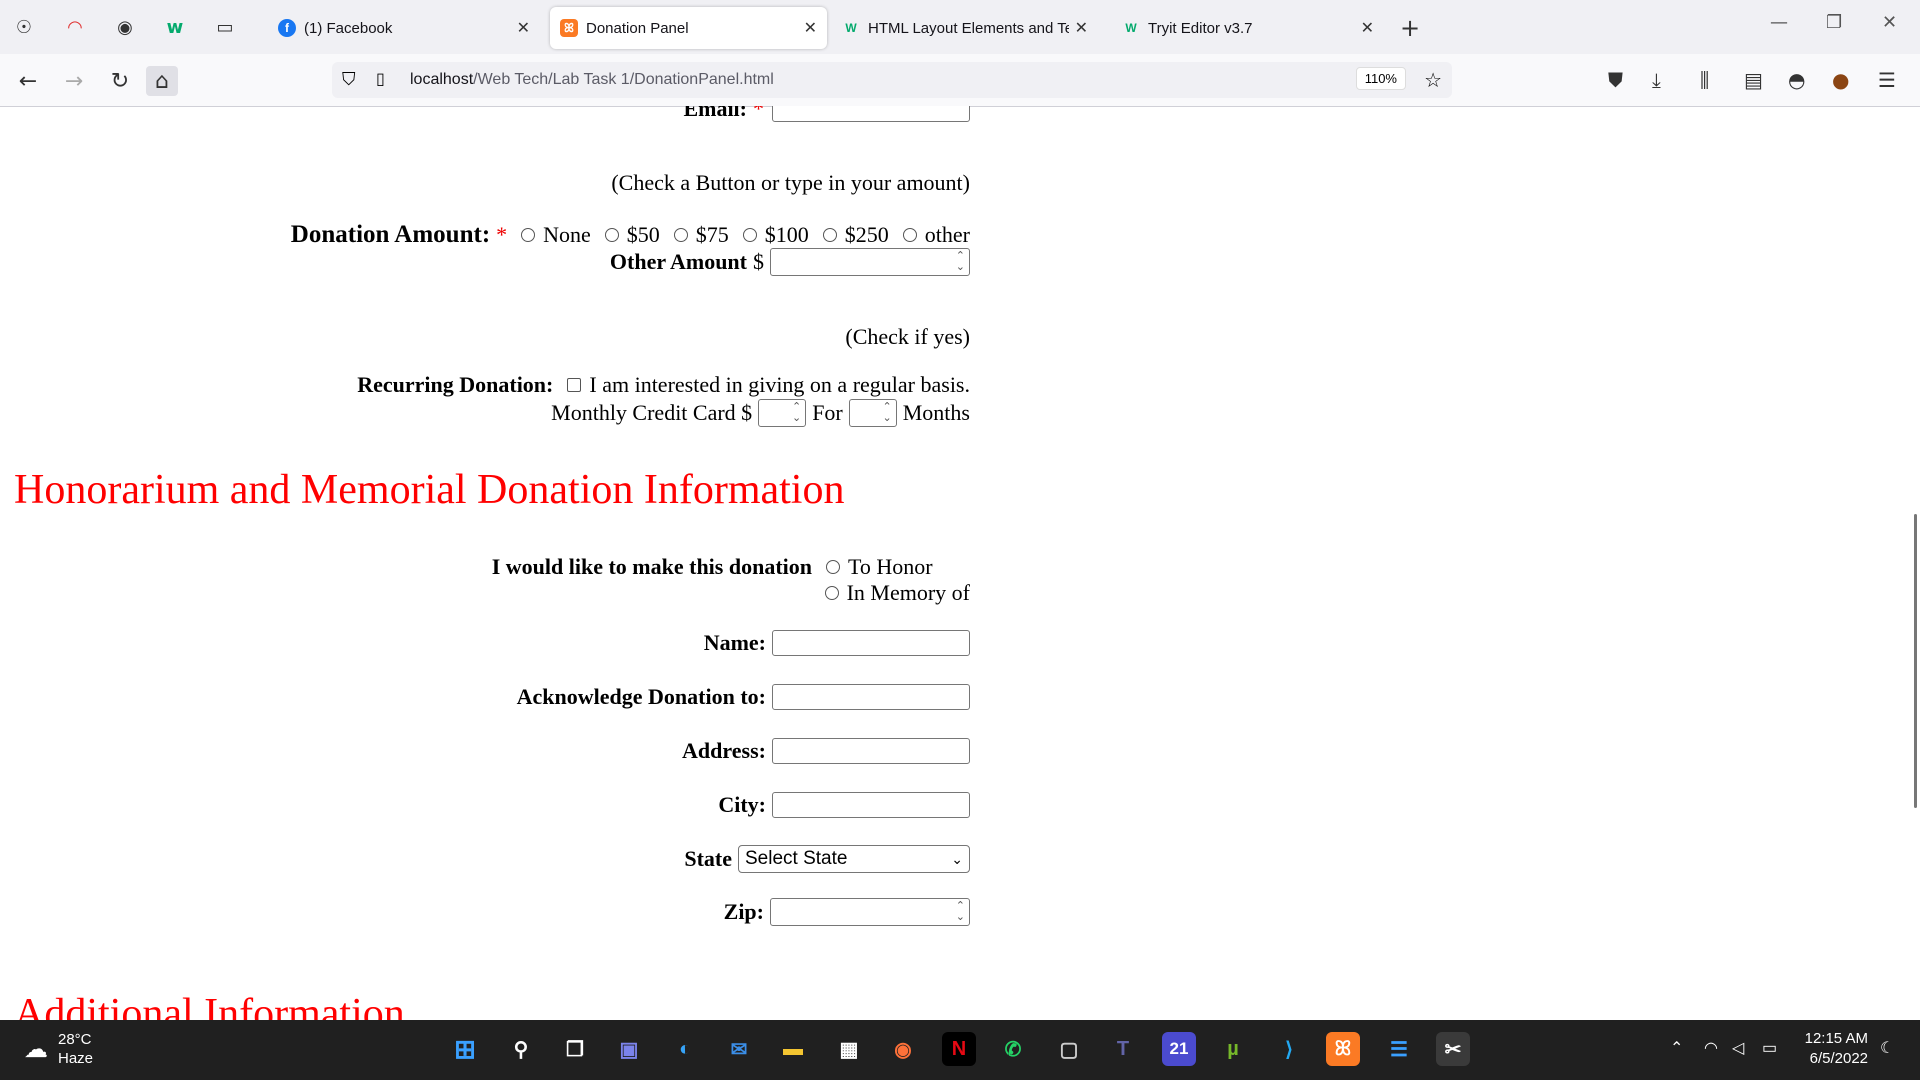  Describe the element at coordinates (1248, 28) in the screenshot. I see `tab-tryit-editor: W Tryit Editor v3.7 ✕` at that location.